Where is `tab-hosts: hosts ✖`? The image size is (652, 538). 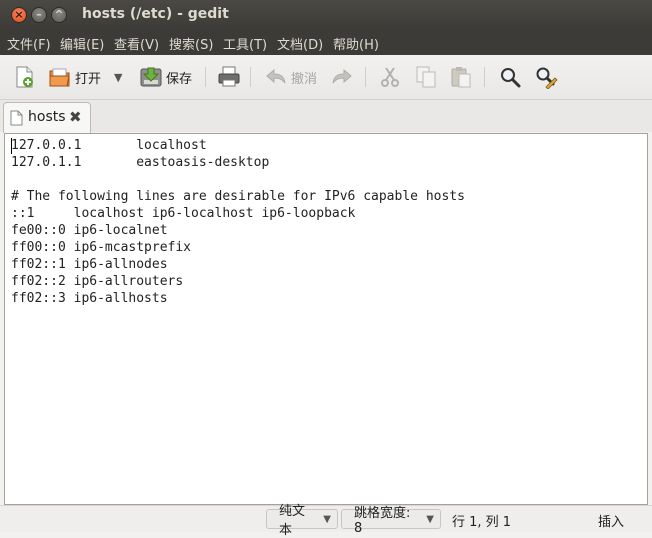
tab-hosts: hosts ✖ is located at coordinates (47, 117).